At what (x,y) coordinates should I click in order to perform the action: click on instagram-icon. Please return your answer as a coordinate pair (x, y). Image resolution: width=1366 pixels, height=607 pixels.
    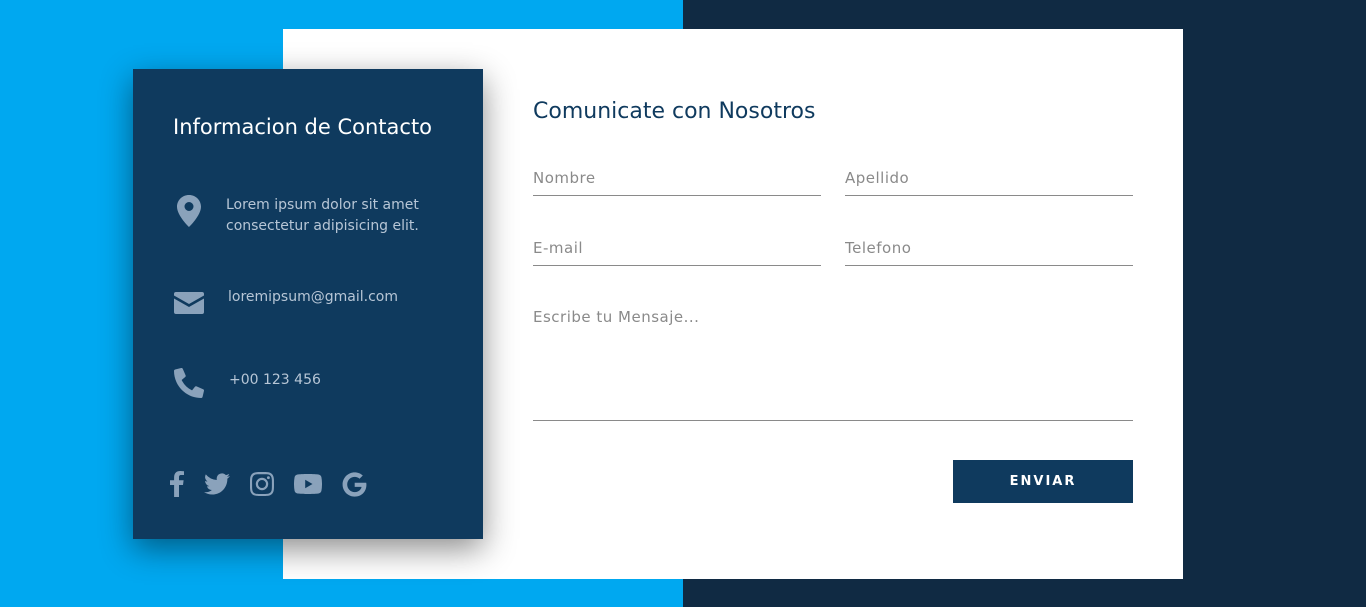
    Looking at the image, I should click on (262, 484).